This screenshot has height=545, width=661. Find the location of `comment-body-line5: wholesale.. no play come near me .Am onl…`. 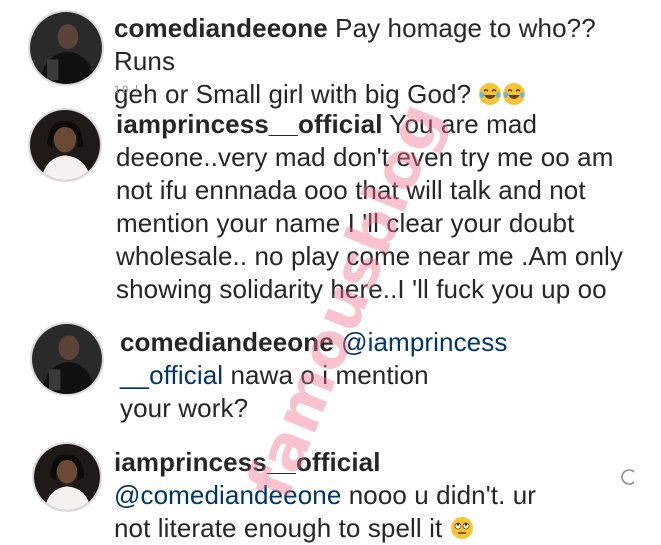

comment-body-line5: wholesale.. no play come near me .Am onl… is located at coordinates (370, 256).